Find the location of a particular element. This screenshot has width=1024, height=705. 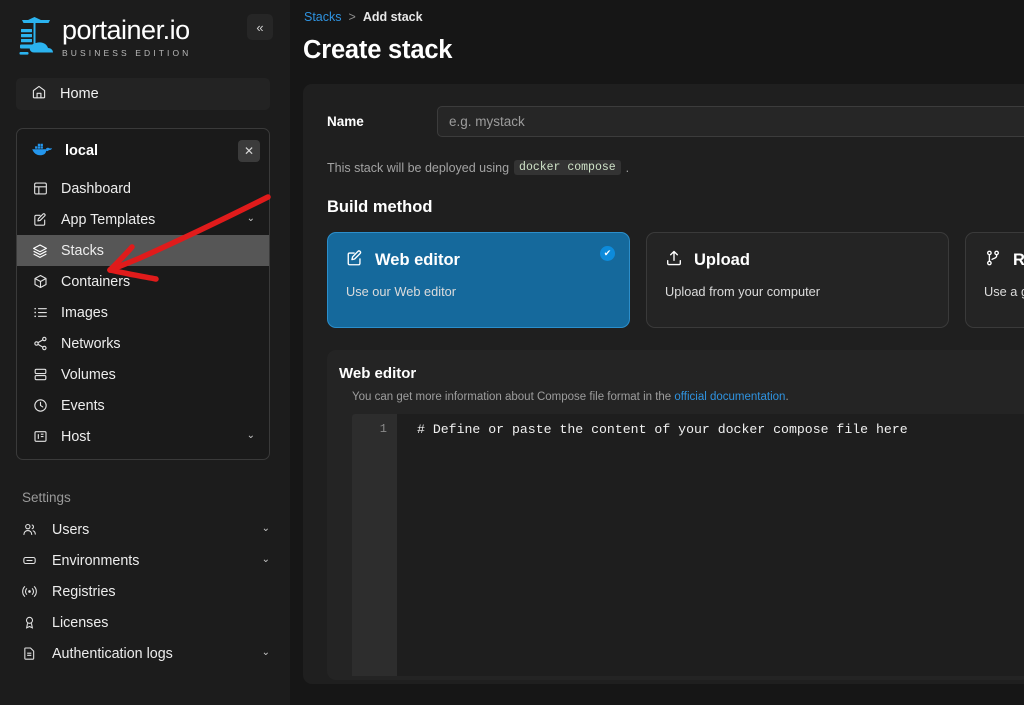

stack-name-input is located at coordinates (730, 121).